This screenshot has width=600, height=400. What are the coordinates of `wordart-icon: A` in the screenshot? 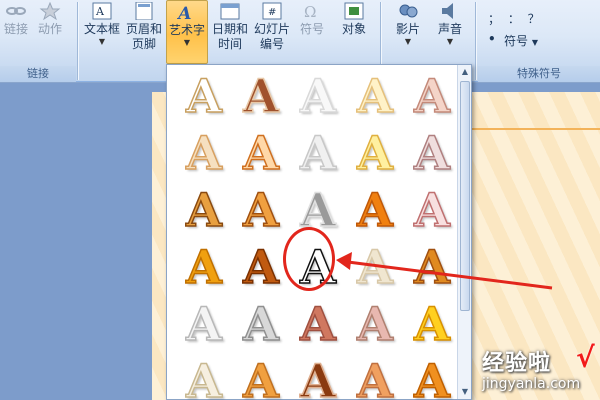 It's located at (185, 12).